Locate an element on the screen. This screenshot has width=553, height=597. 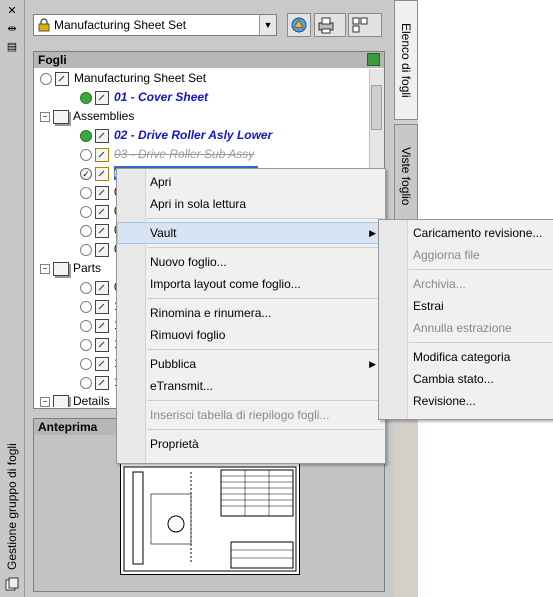
tree-group: − Assemblies is located at coordinates (87, 116).